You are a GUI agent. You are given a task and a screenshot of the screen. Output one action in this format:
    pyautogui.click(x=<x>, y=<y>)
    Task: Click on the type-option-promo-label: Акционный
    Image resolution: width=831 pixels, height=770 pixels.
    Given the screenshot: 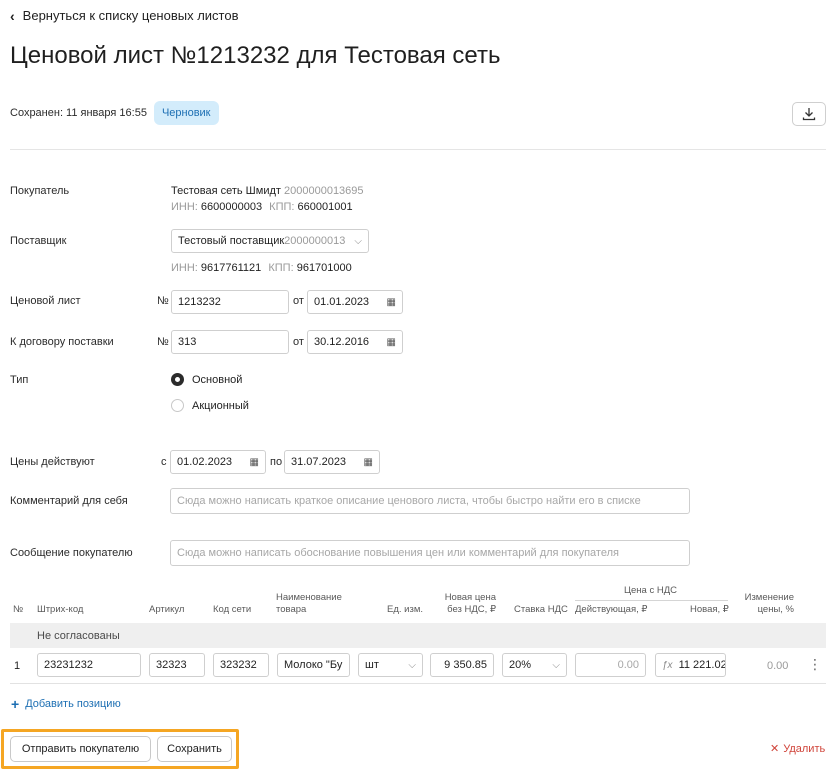 What is the action you would take?
    pyautogui.click(x=220, y=405)
    